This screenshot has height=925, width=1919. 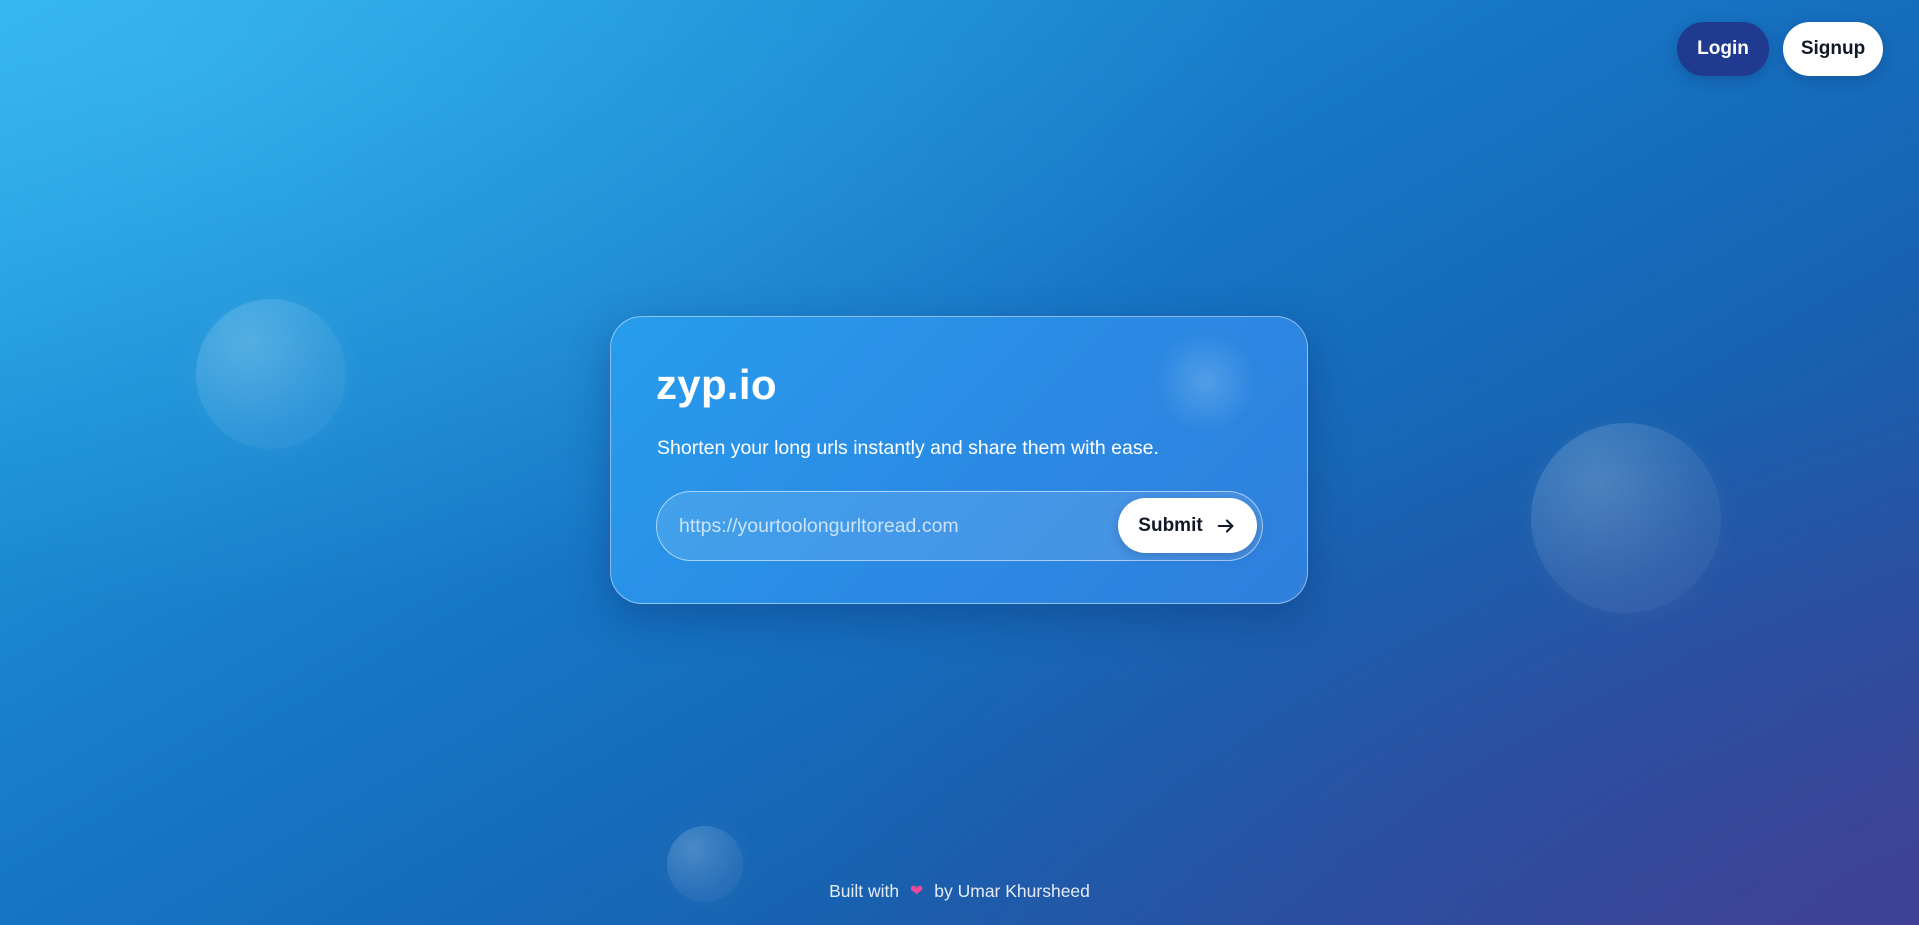 I want to click on signup-button: Signup, so click(x=1833, y=49).